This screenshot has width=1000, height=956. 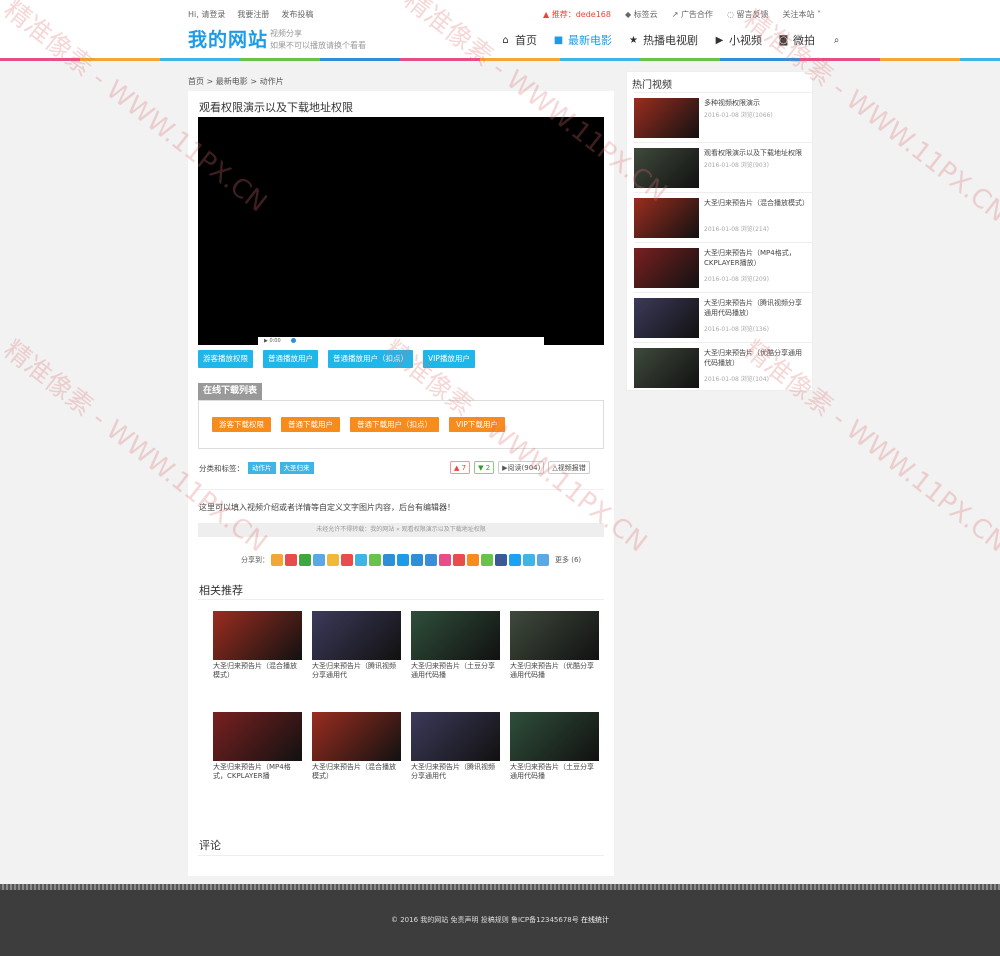 I want to click on tag-action: 动作片, so click(x=262, y=468).